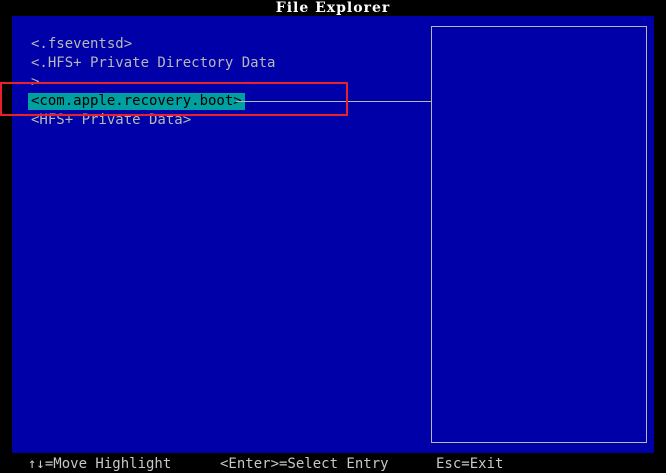 This screenshot has width=666, height=473. Describe the element at coordinates (304, 464) in the screenshot. I see `footer-enter-hint: <Enter>=Select Entry` at that location.